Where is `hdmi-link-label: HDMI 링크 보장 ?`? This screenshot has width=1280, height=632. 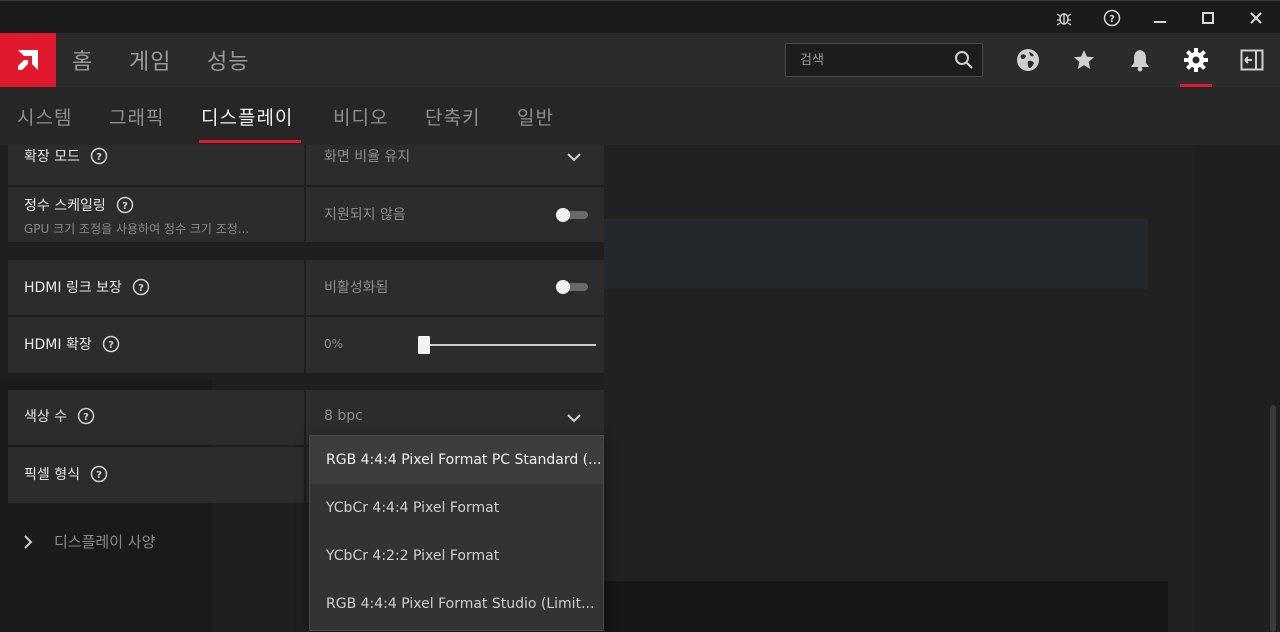
hdmi-link-label: HDMI 링크 보장 ? is located at coordinates (87, 287).